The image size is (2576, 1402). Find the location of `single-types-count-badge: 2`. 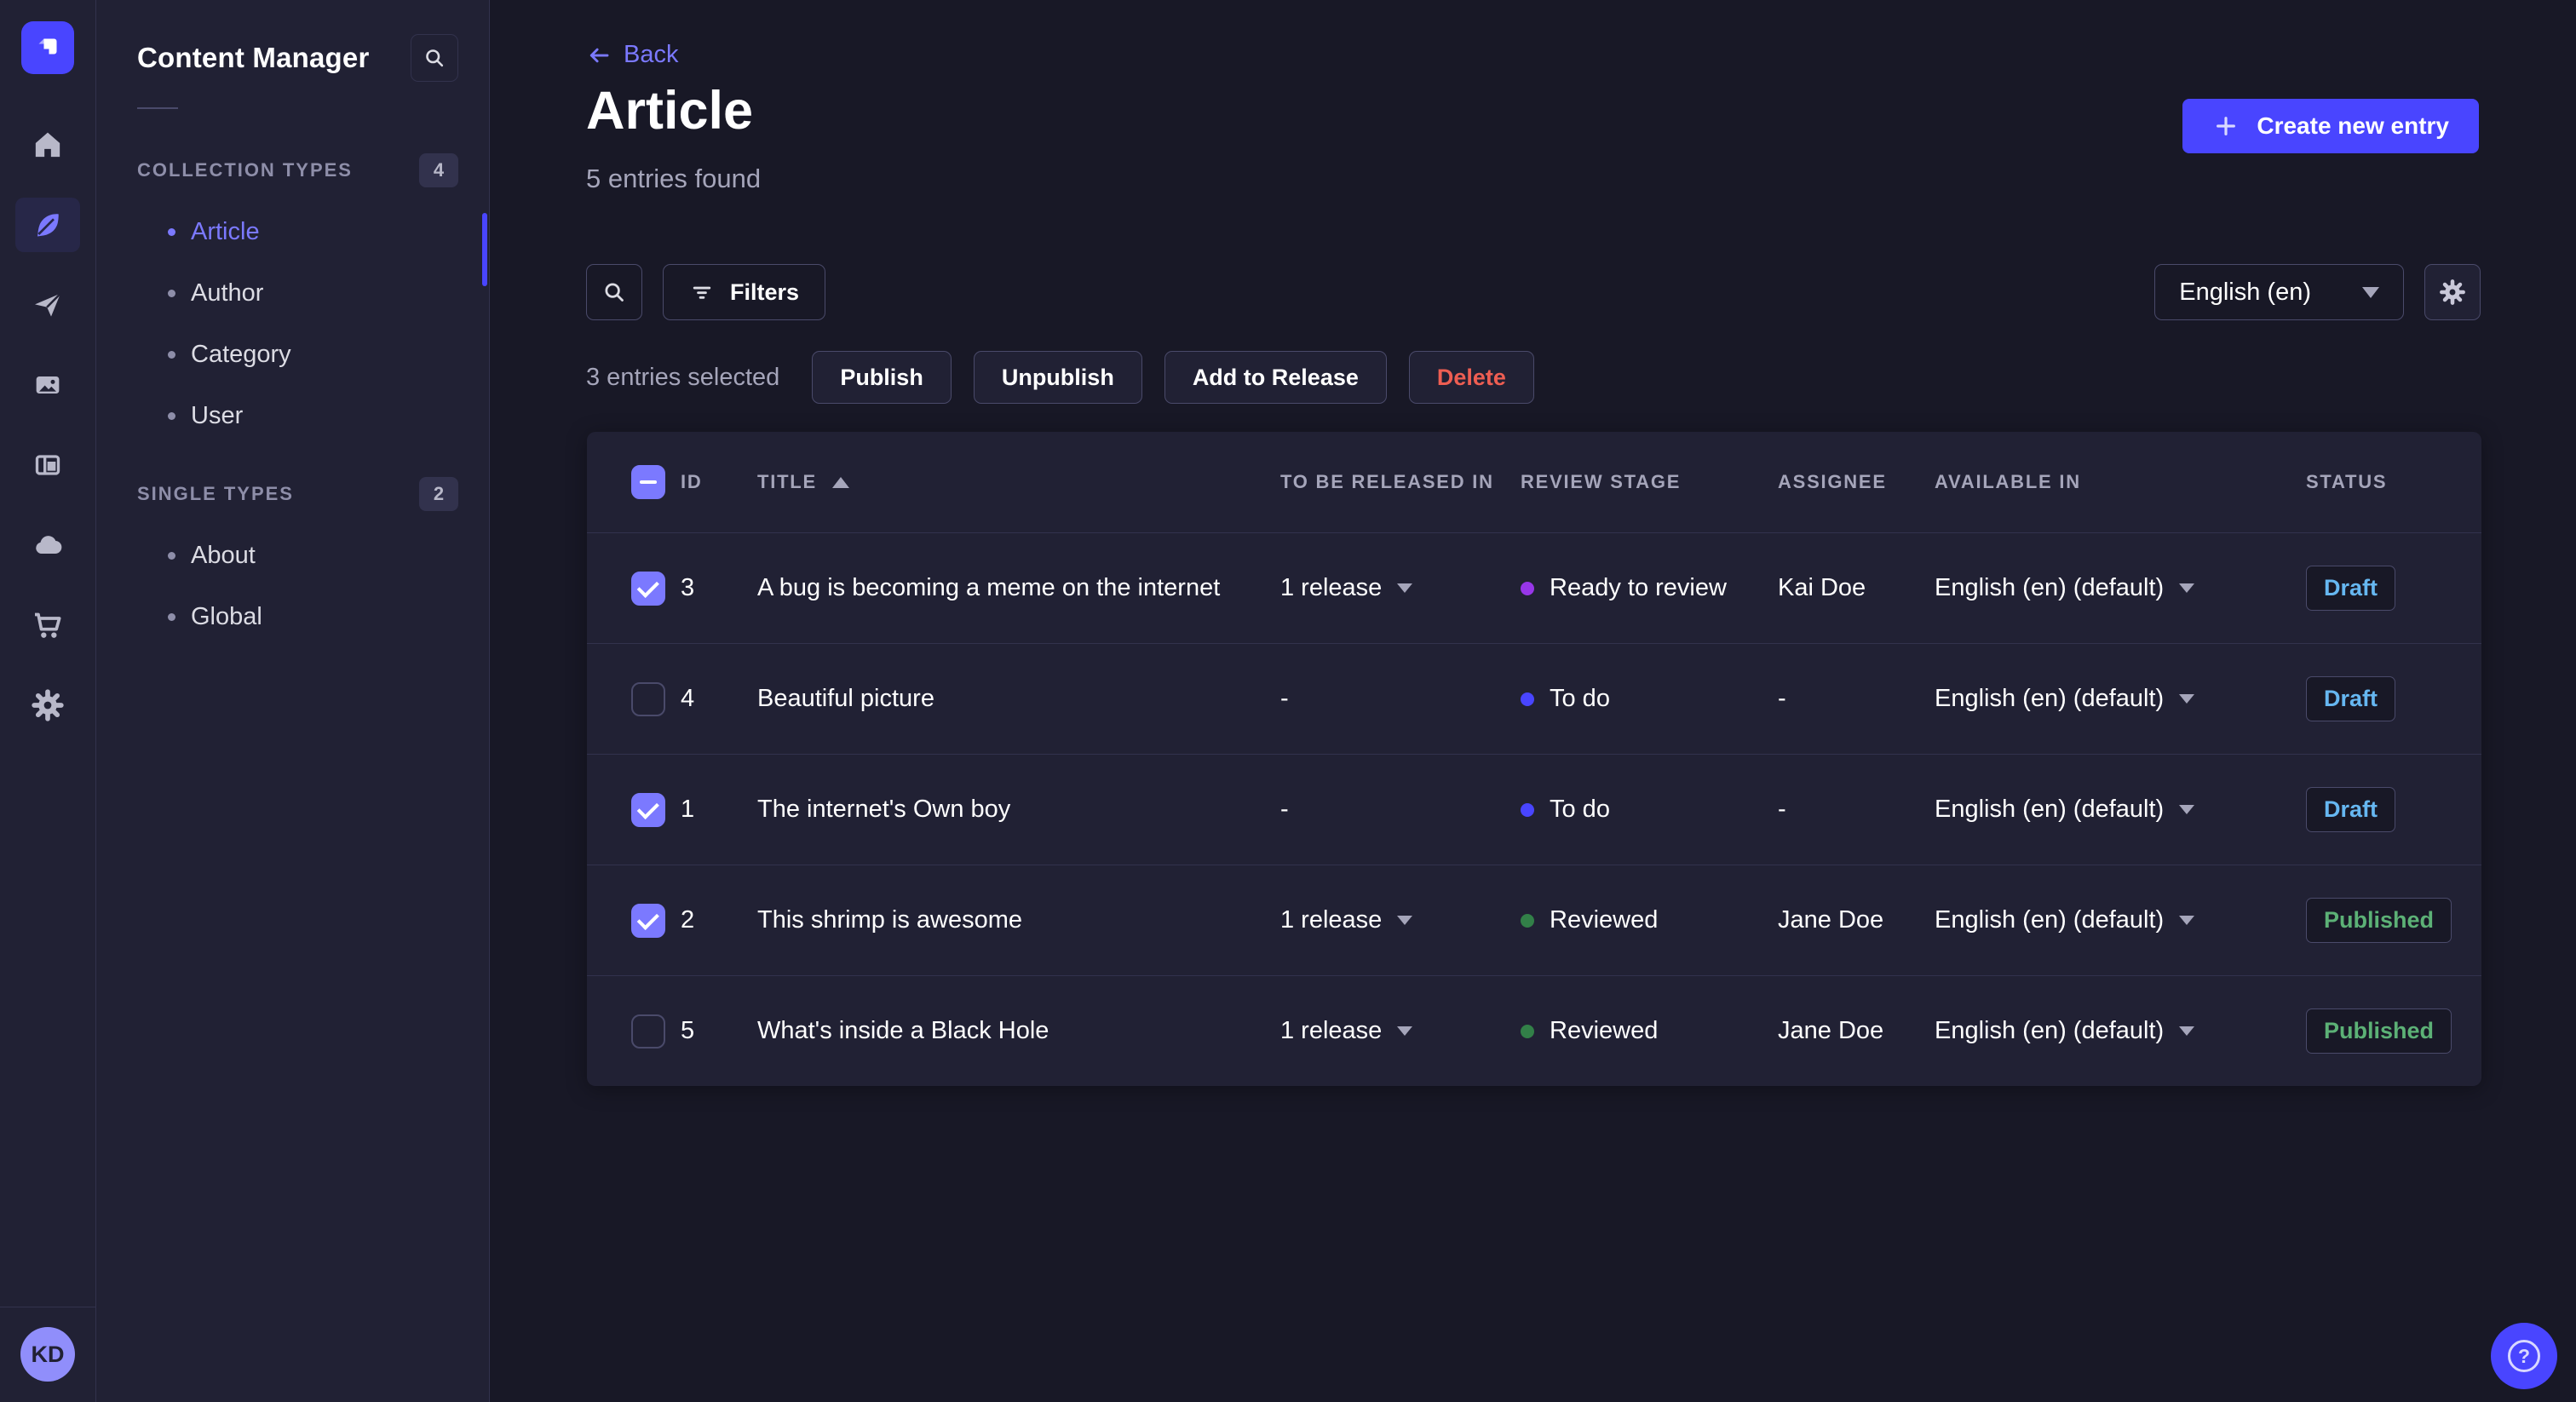

single-types-count-badge: 2 is located at coordinates (439, 494).